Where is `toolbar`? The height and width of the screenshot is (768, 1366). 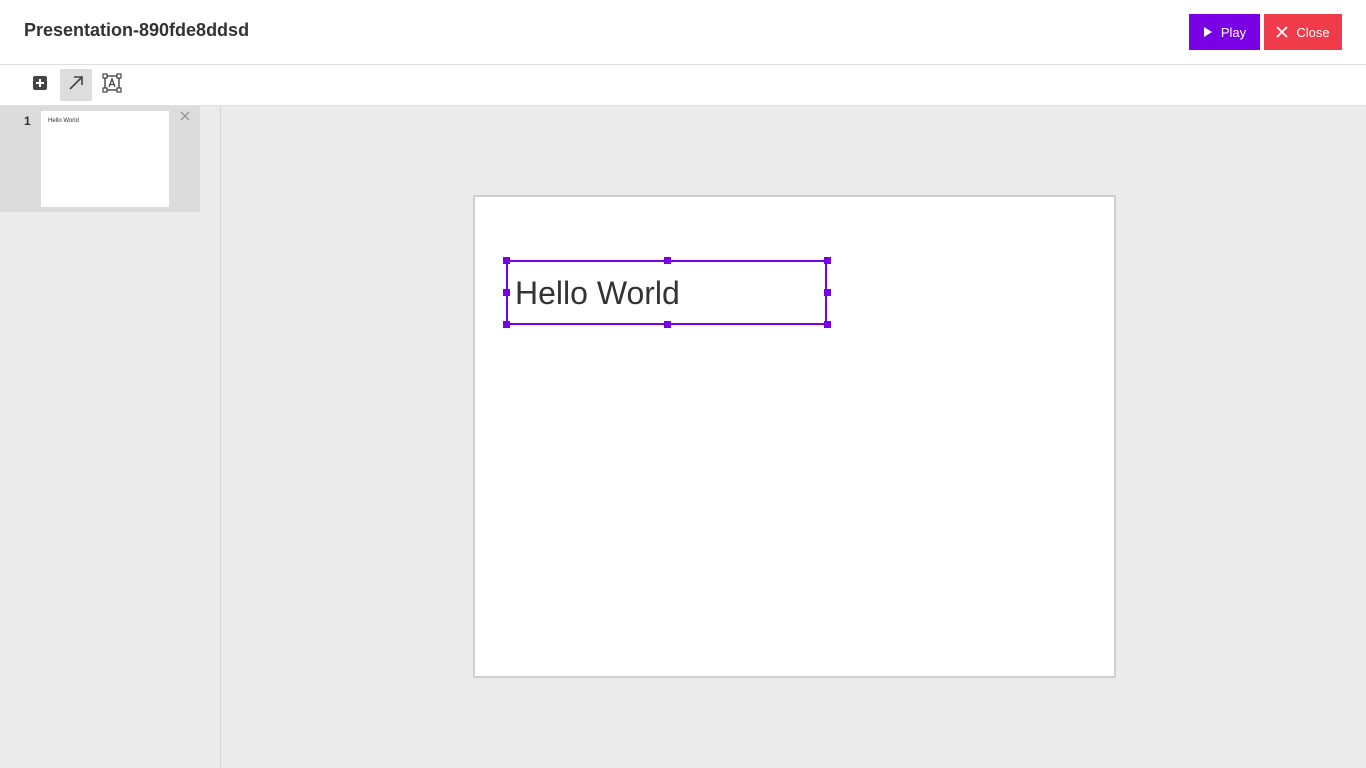 toolbar is located at coordinates (683, 85).